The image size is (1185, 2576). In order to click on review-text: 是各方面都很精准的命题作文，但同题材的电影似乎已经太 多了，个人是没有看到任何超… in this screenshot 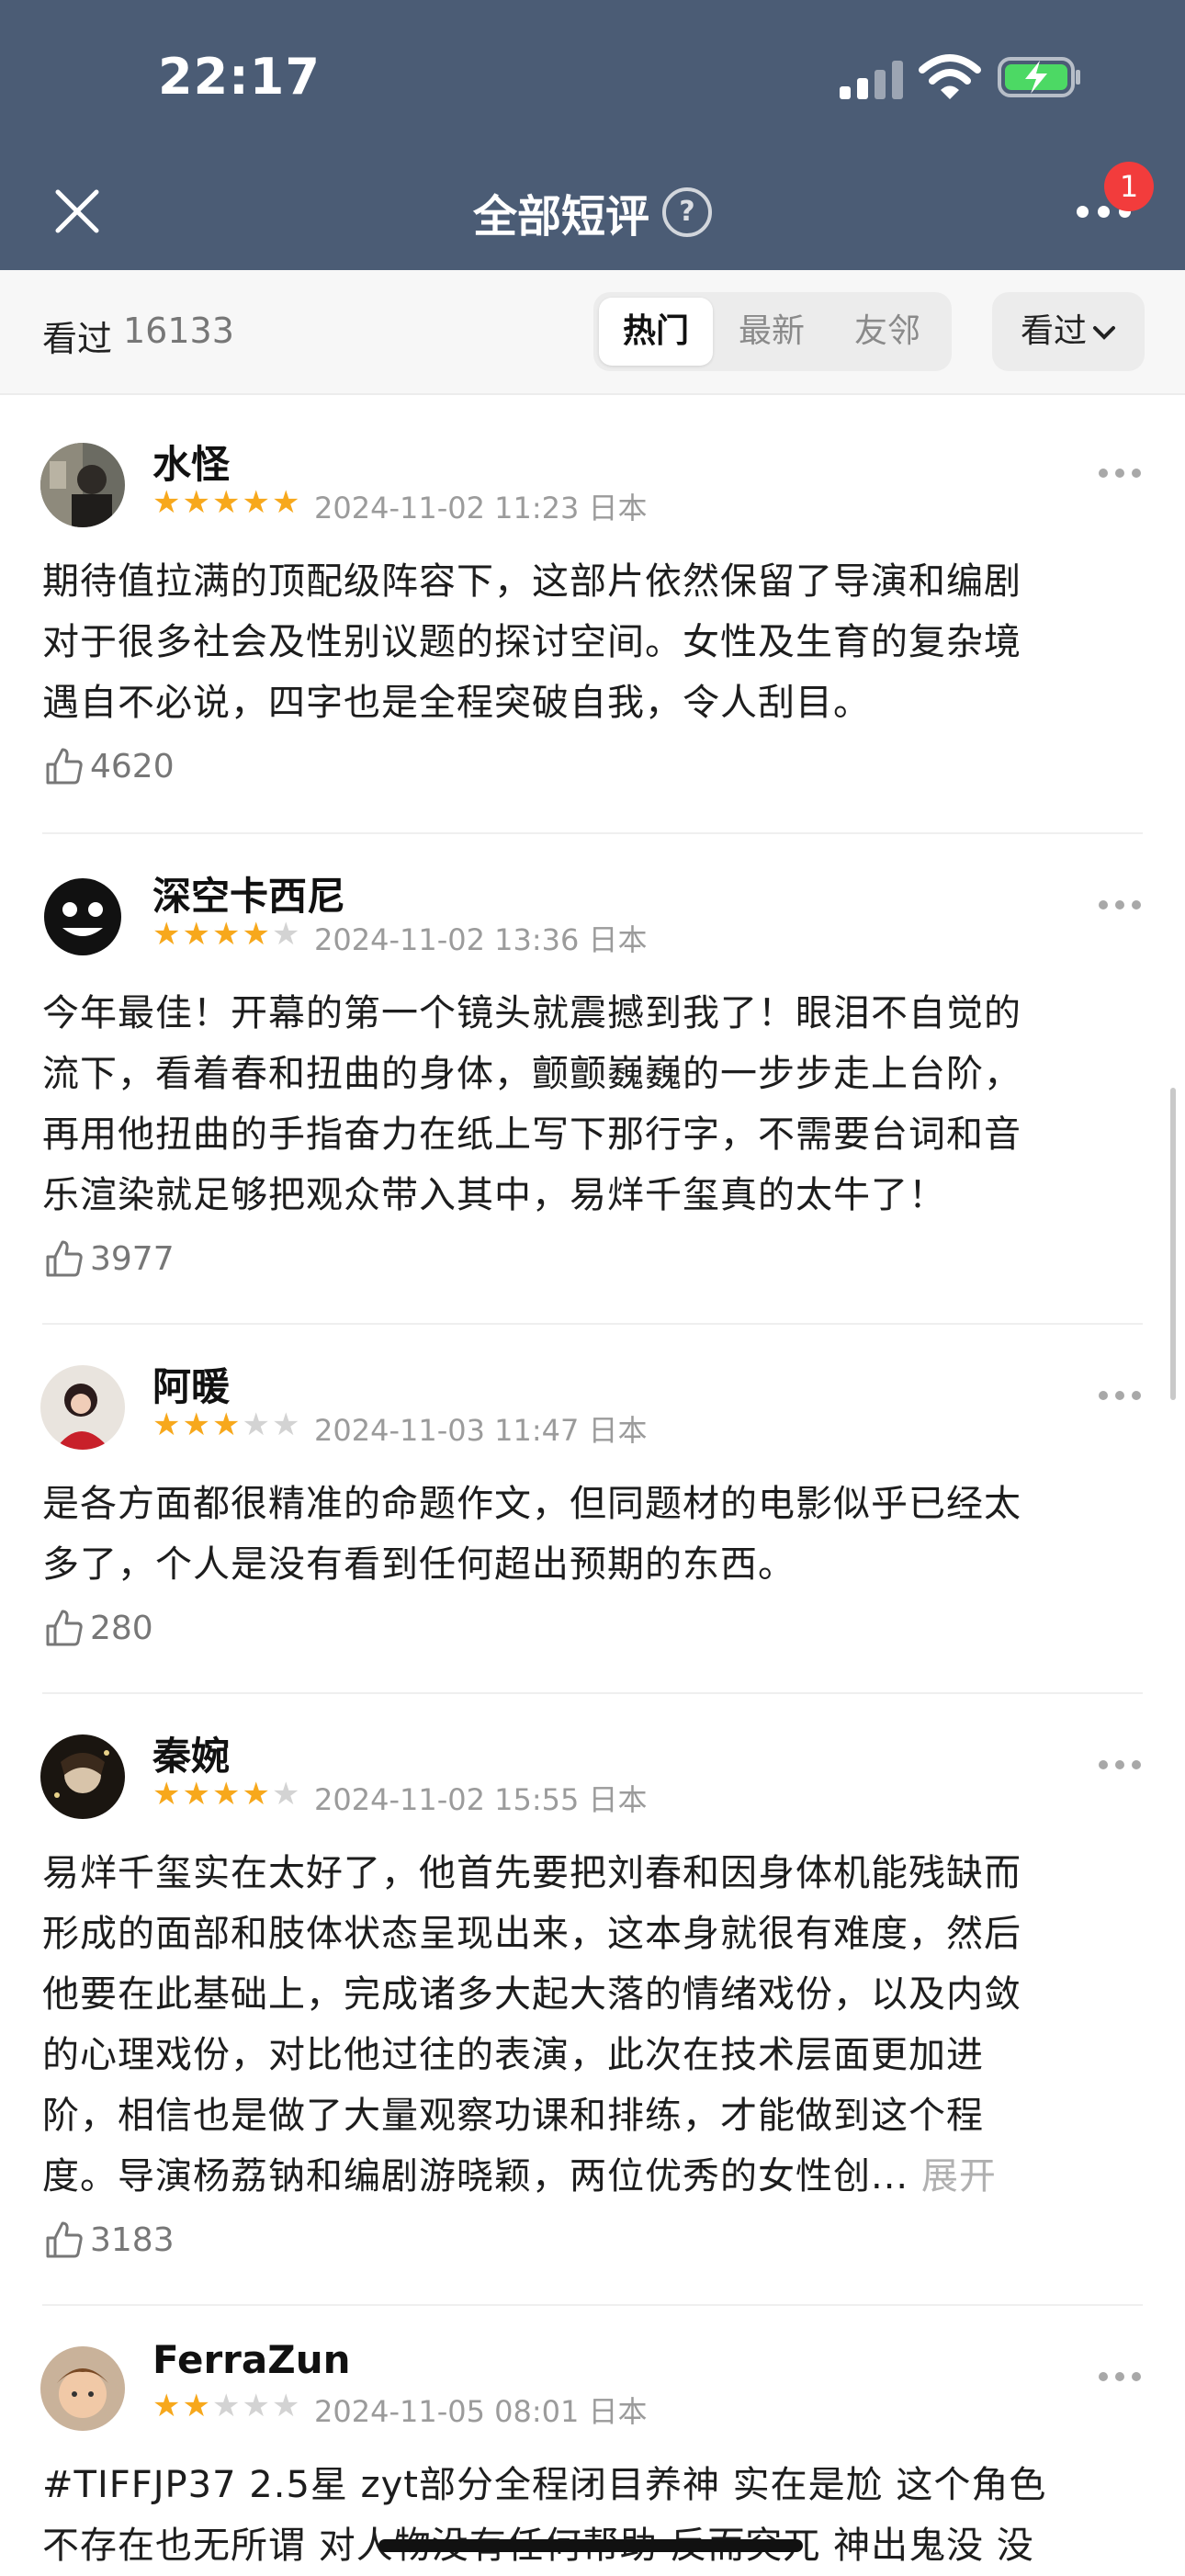, I will do `click(593, 1534)`.